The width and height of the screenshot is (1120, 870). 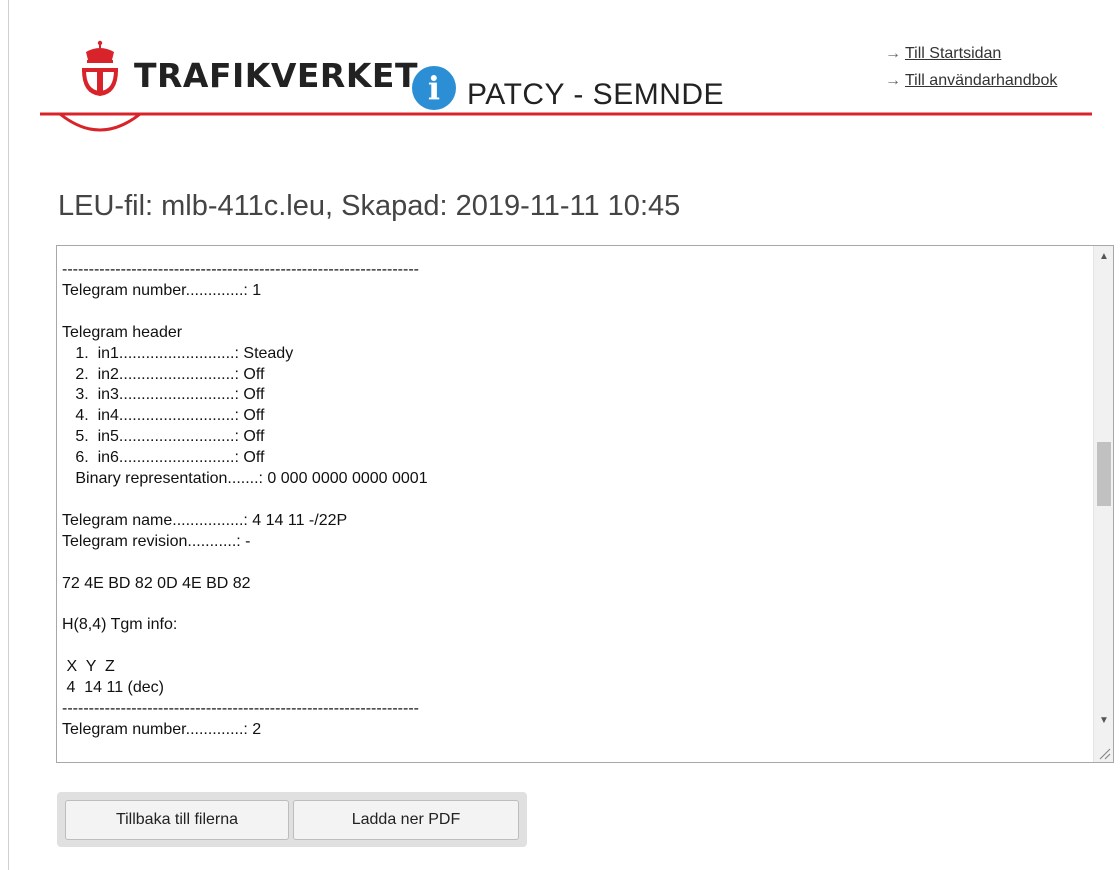 What do you see at coordinates (177, 820) in the screenshot?
I see `back-to-files-button: Tillbaka till filerna` at bounding box center [177, 820].